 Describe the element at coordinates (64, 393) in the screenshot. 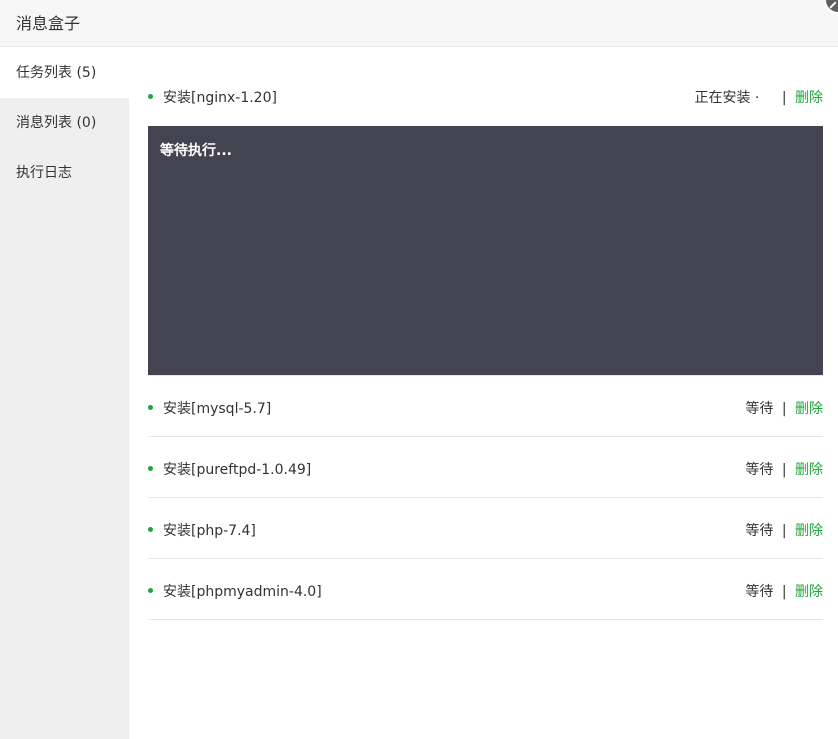

I see `sidebar: 任务列表 (5) 消息列表 (0) 执行日志` at that location.